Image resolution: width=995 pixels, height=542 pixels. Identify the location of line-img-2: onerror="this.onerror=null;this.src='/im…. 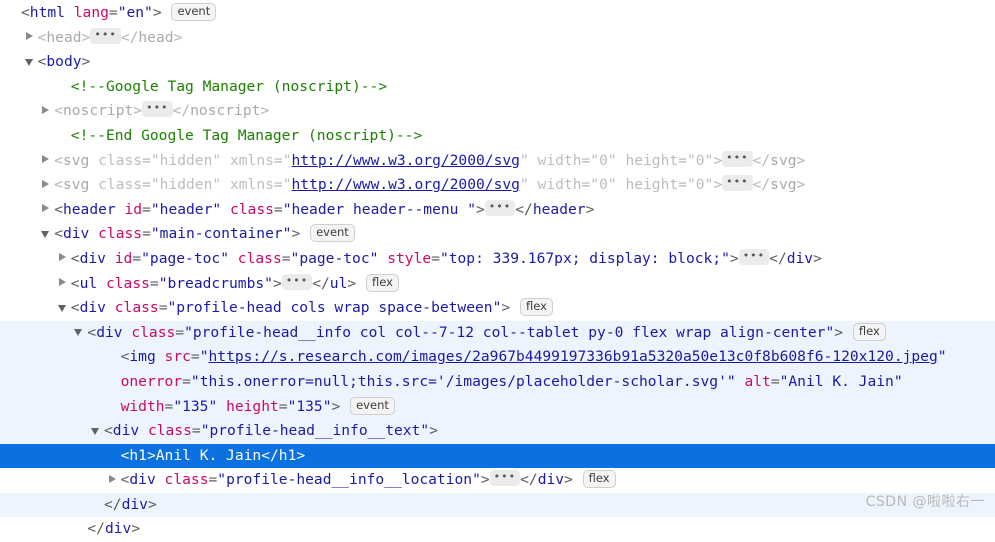
(497, 382).